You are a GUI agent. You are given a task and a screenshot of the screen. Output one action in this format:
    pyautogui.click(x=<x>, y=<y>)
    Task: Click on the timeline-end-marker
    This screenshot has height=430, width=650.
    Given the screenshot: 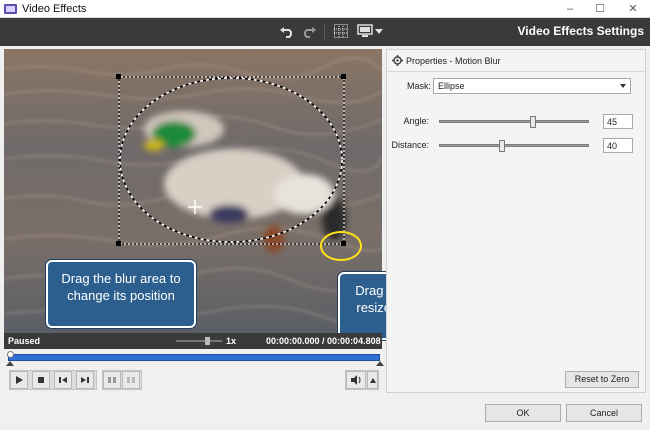 What is the action you would take?
    pyautogui.click(x=380, y=363)
    